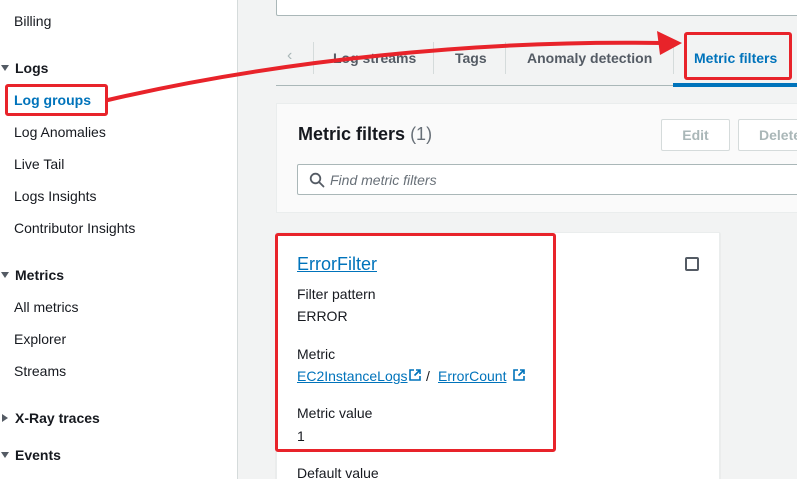 The width and height of the screenshot is (797, 479). Describe the element at coordinates (421, 134) in the screenshot. I see `filter-count: (1)` at that location.